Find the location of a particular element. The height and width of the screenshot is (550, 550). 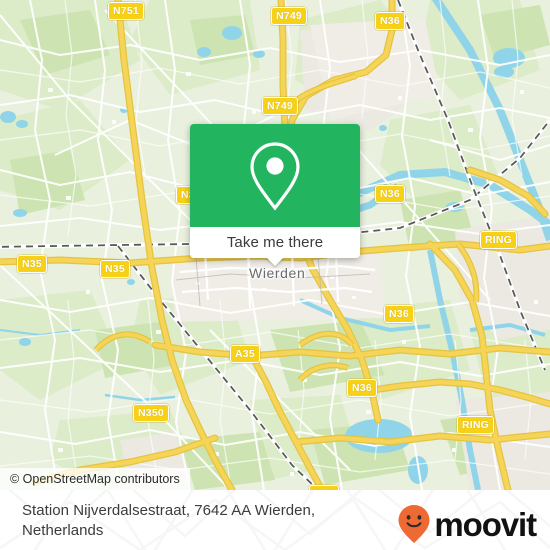

map-pin-icon is located at coordinates (275, 176).